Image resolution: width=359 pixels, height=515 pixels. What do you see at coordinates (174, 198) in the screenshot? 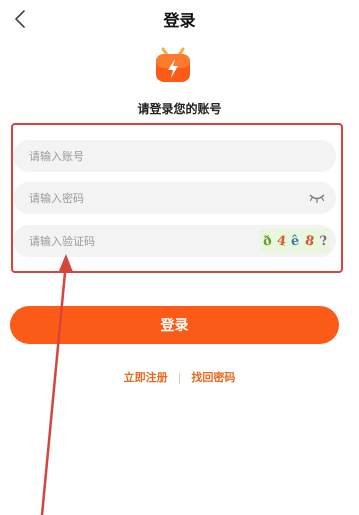
I see `password-input: 请输入密码` at bounding box center [174, 198].